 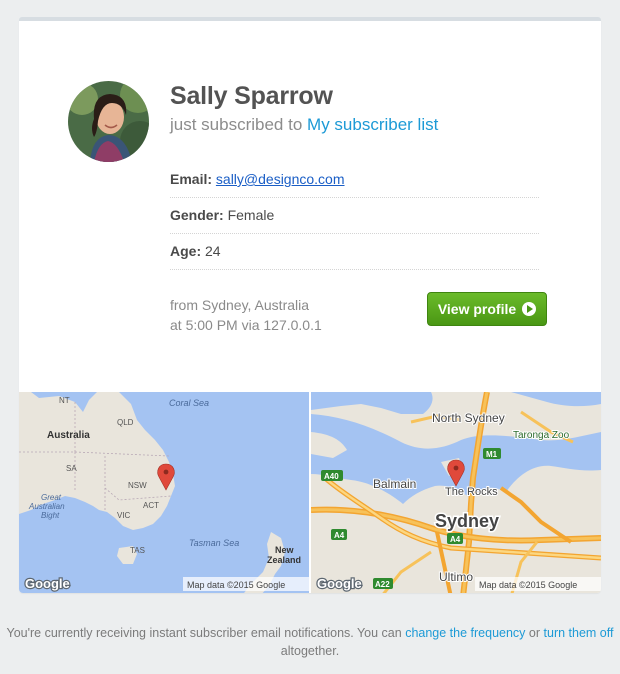 I want to click on list-name-link: My subscriber list, so click(x=372, y=124).